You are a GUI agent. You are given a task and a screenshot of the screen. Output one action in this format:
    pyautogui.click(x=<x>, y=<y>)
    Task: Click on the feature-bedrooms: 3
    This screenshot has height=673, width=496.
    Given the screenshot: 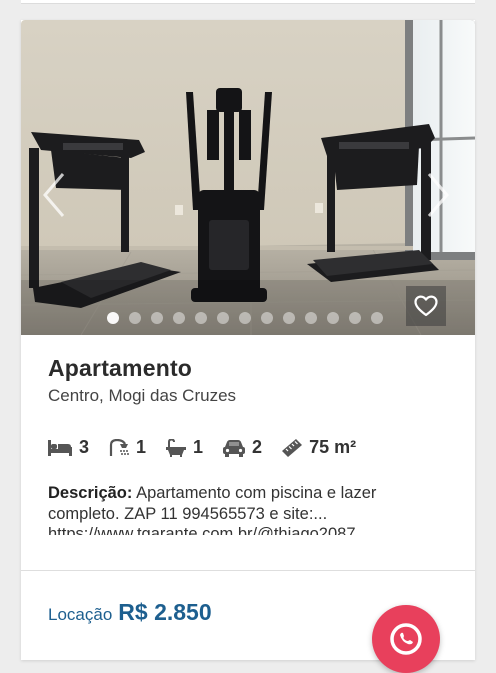 What is the action you would take?
    pyautogui.click(x=68, y=447)
    